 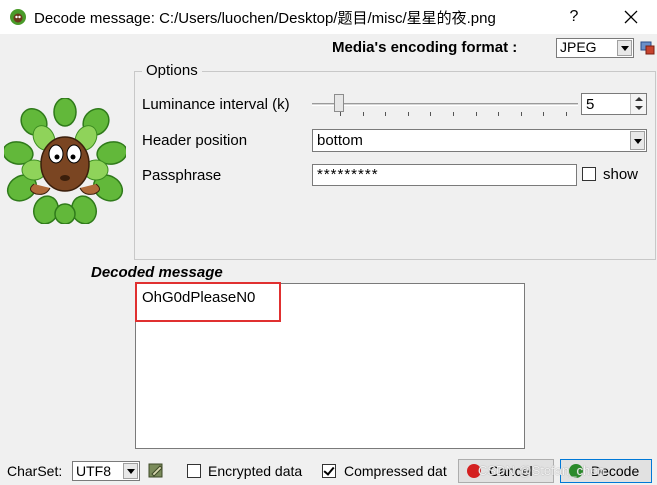 What do you see at coordinates (340, 140) in the screenshot?
I see `header-position-value: bottom` at bounding box center [340, 140].